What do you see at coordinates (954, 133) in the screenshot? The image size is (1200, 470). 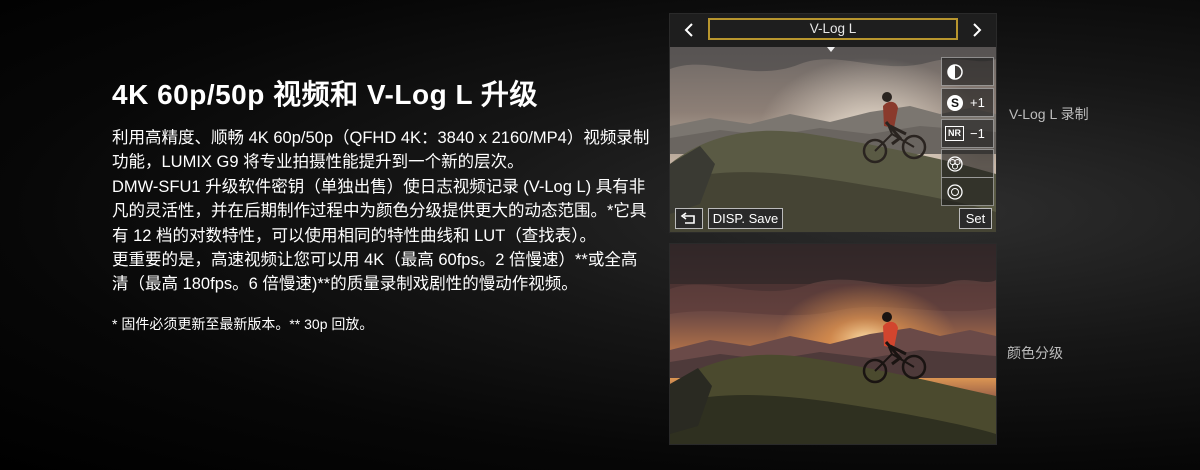 I see `noise-reduction-icon: NR` at bounding box center [954, 133].